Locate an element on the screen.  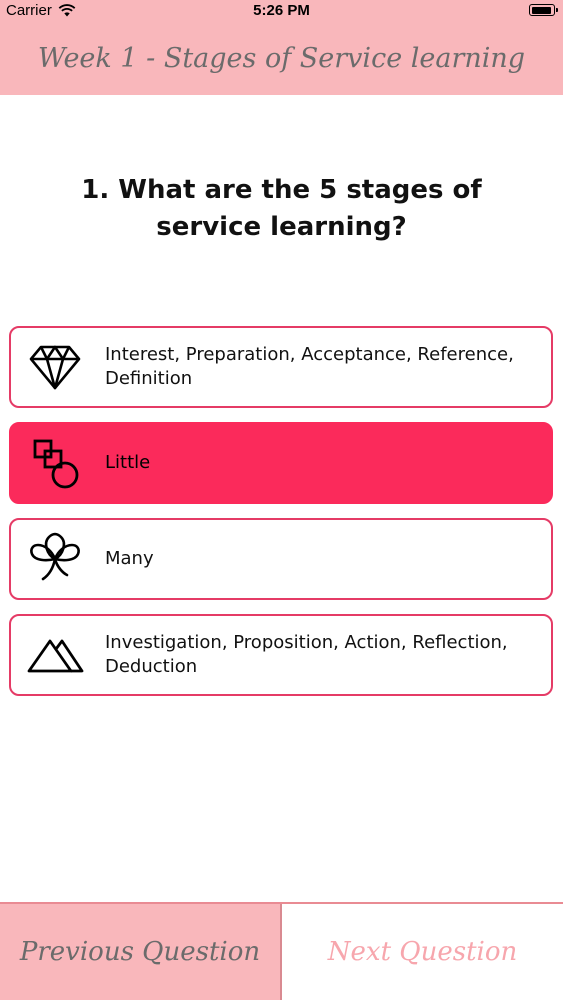
nav-bar: Week 1 - Stages of Service learning is located at coordinates (281, 58).